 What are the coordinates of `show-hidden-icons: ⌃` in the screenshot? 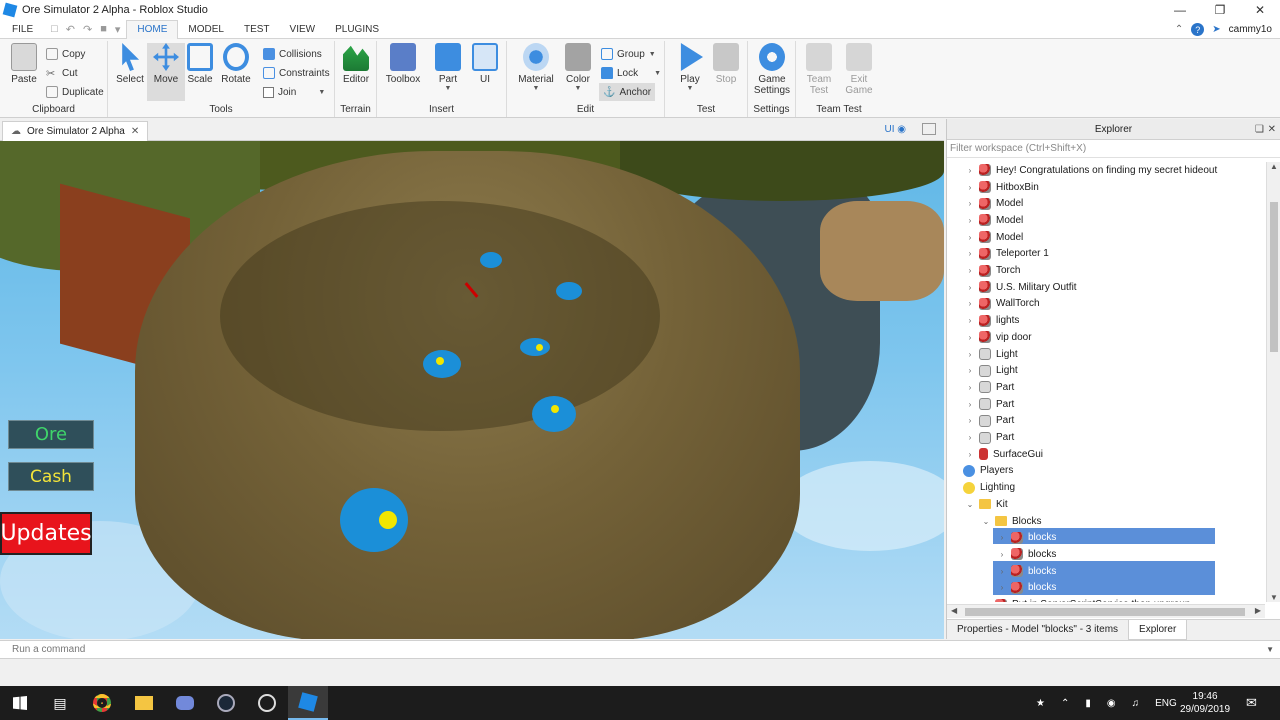 It's located at (1065, 703).